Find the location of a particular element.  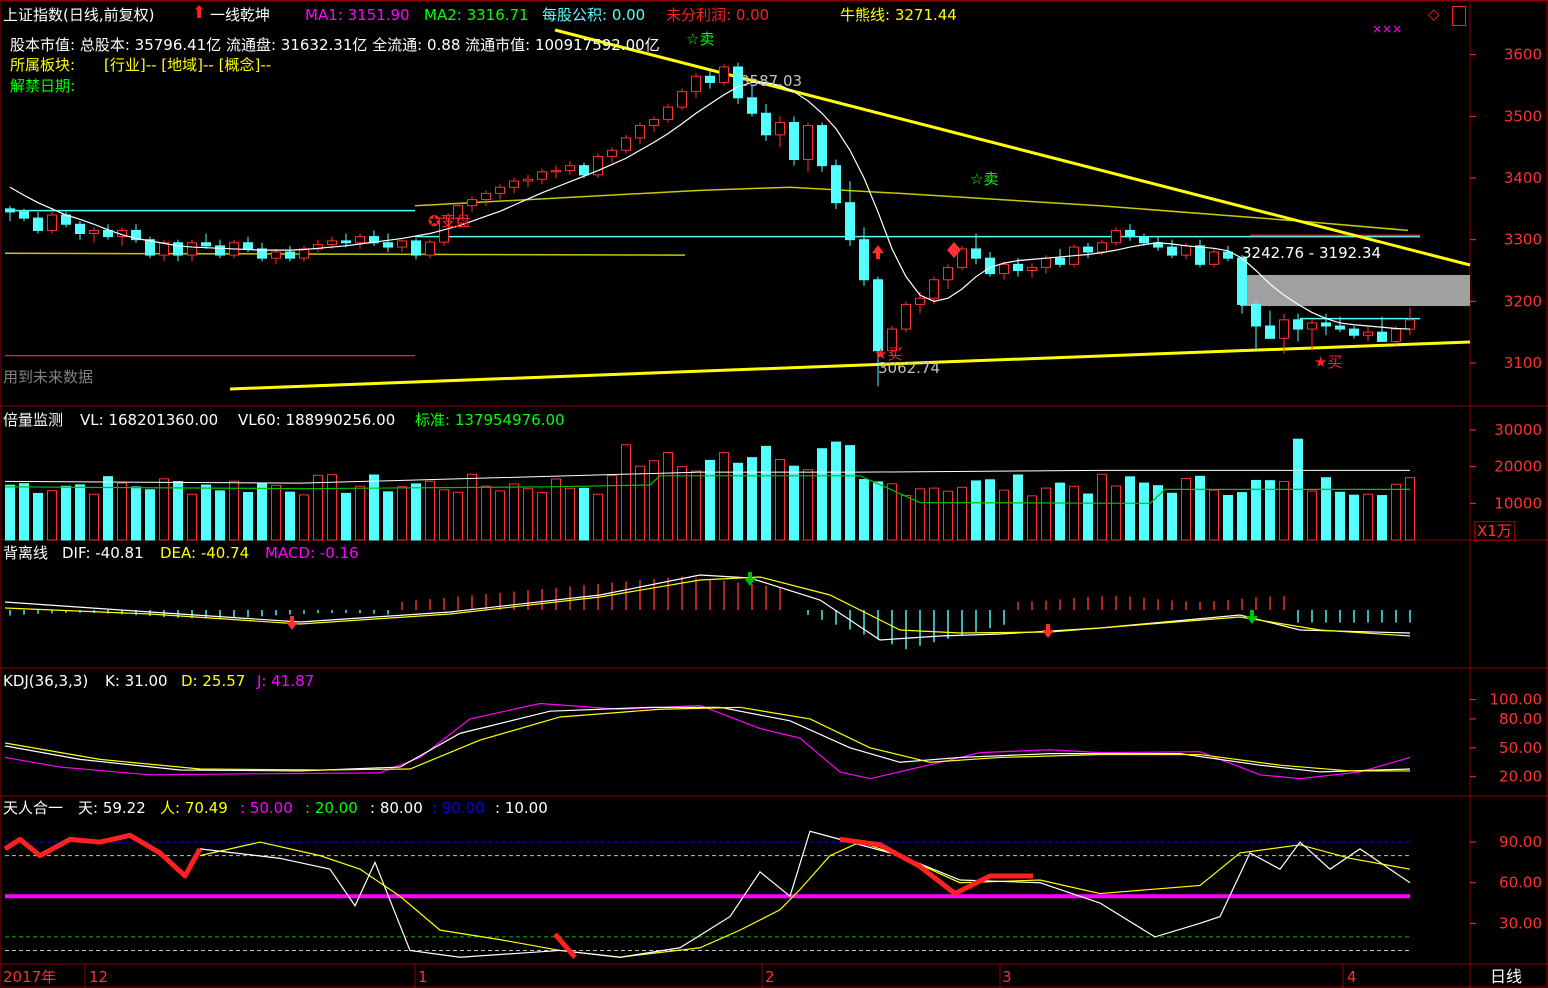

range-annotation: 3242.76 - 3192.34 is located at coordinates (1312, 253).